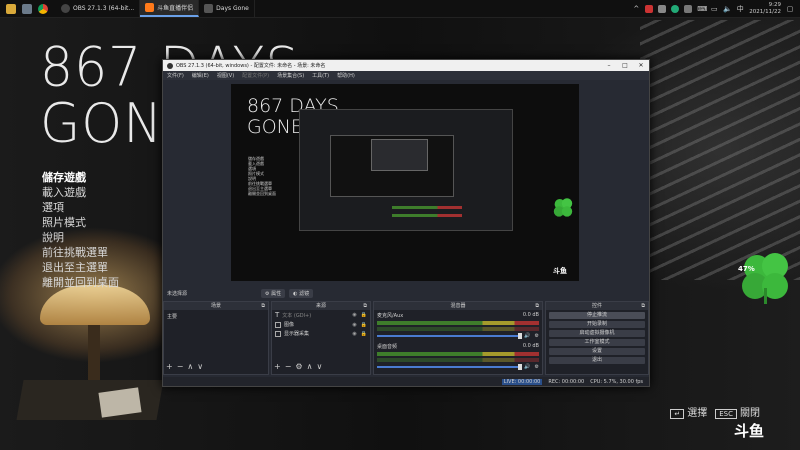 This screenshot has height=450, width=800. Describe the element at coordinates (727, 9) in the screenshot. I see `volume-icon: 🔈` at that location.